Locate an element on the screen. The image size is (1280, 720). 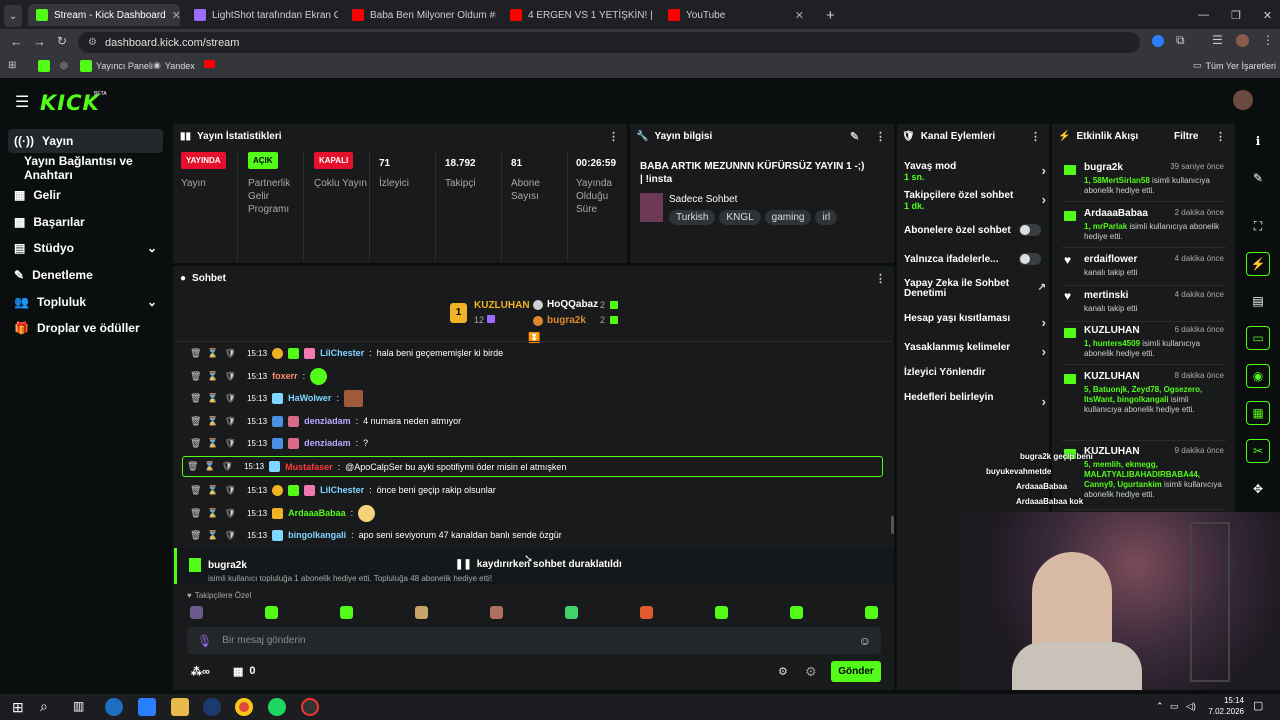
tab-youtube-video-2: 4 ERGEN VS 1 YETİŞKİN! | HAN ✕ is located at coordinates (578, 15).